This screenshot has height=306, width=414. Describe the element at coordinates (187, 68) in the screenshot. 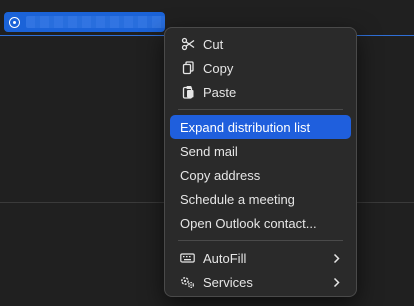

I see `copy-icon` at that location.